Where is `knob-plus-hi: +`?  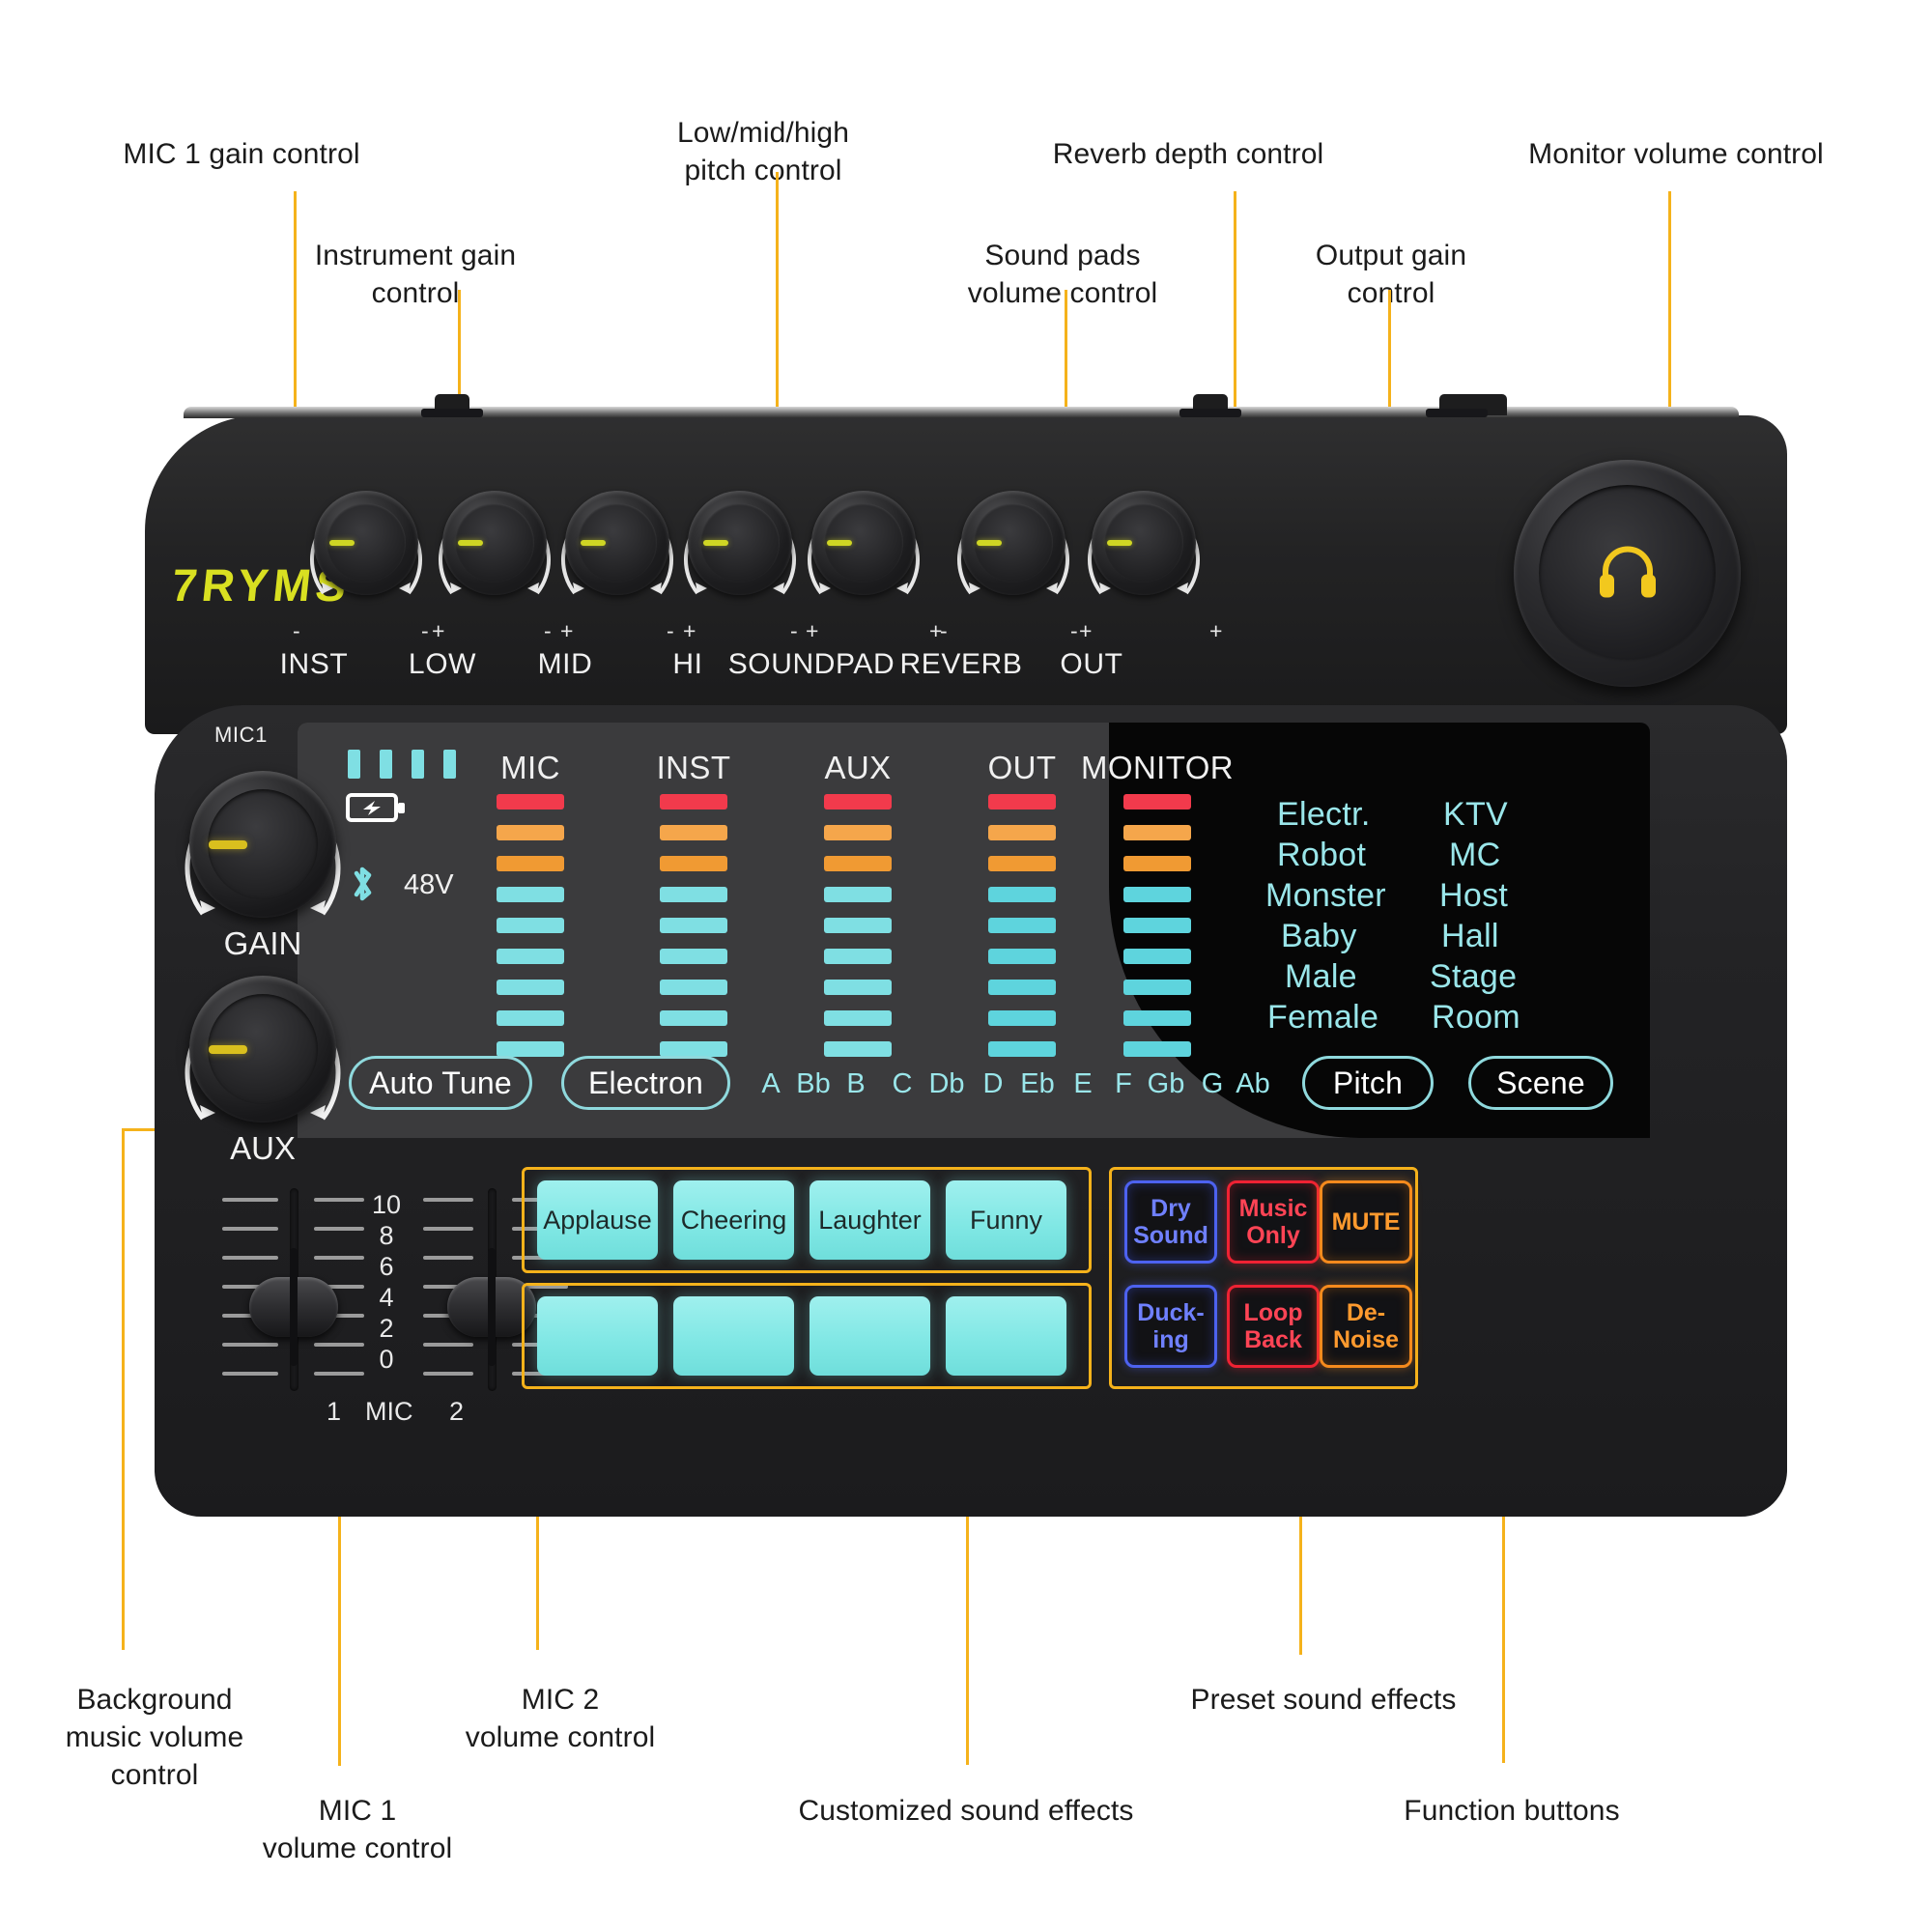 knob-plus-hi: + is located at coordinates (812, 630).